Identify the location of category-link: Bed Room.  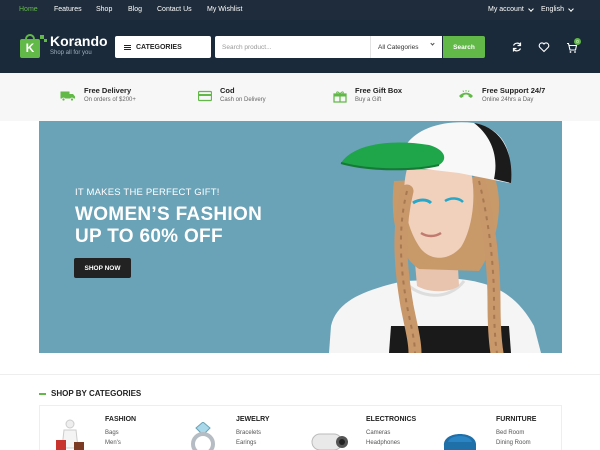
(516, 433).